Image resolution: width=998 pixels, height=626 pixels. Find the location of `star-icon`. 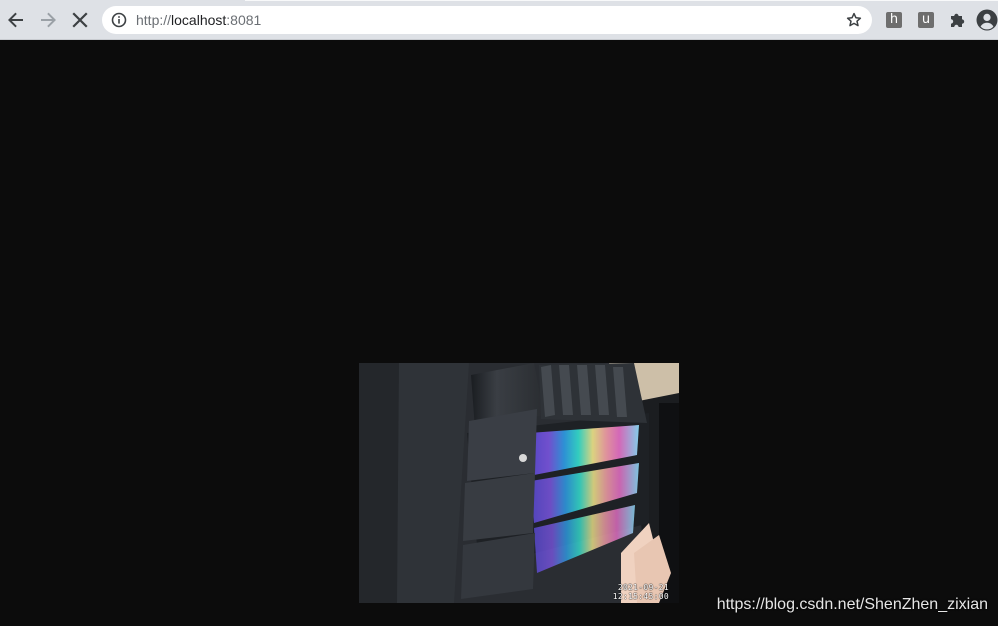

star-icon is located at coordinates (854, 20).